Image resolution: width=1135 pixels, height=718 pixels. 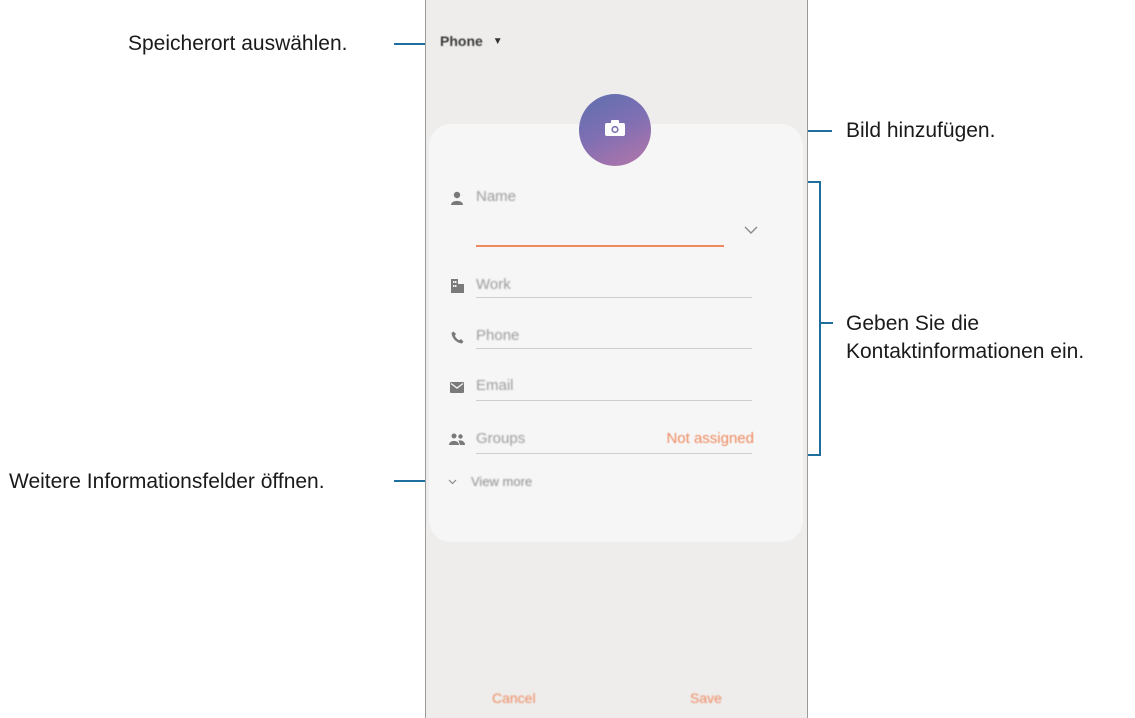 I want to click on storage-location-selector: Phone ▼, so click(x=471, y=41).